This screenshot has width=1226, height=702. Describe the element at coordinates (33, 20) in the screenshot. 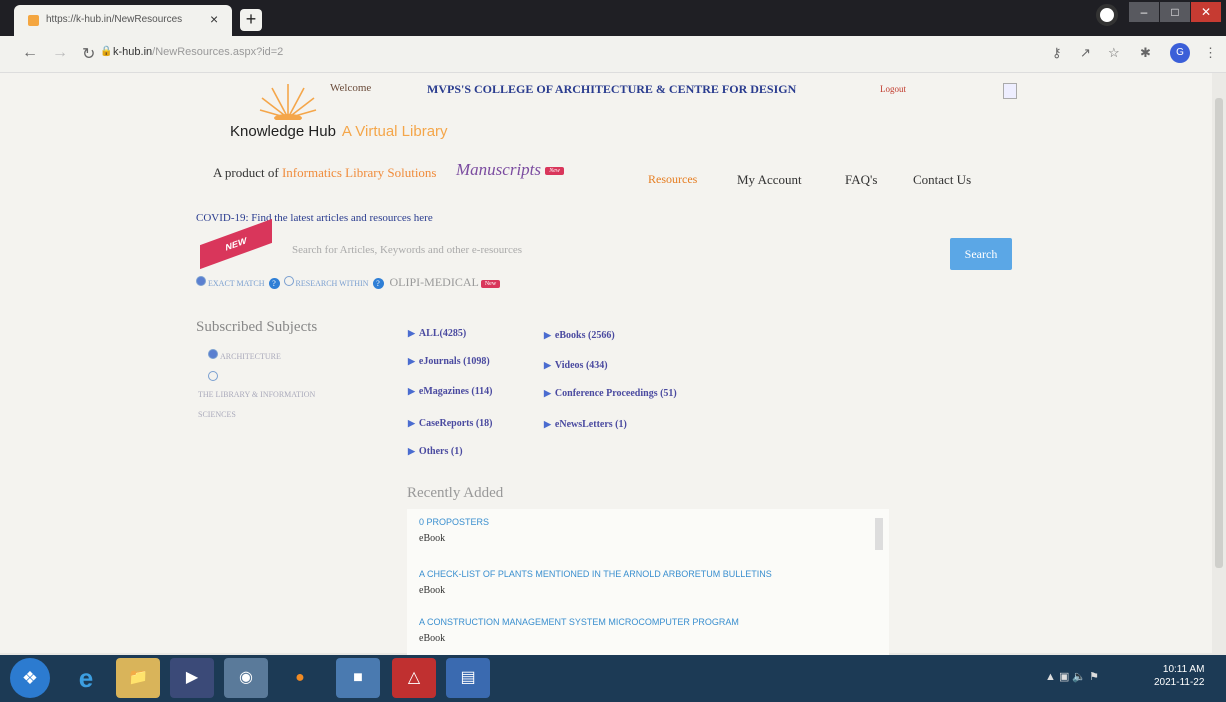

I see `favicon-icon` at that location.